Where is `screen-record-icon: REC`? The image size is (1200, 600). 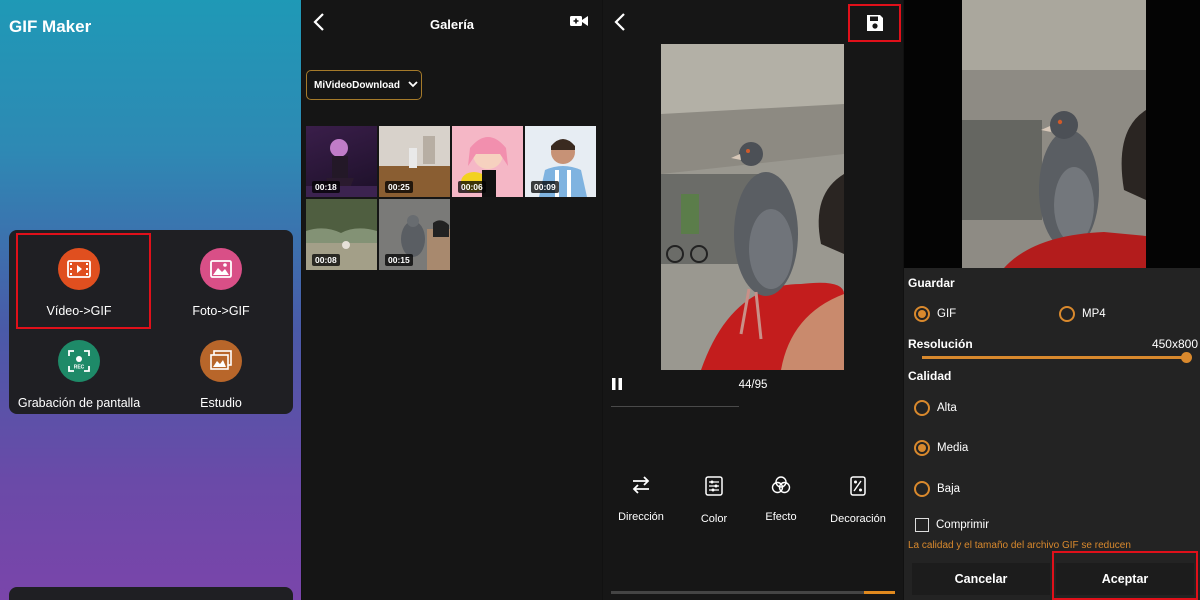 screen-record-icon: REC is located at coordinates (79, 361).